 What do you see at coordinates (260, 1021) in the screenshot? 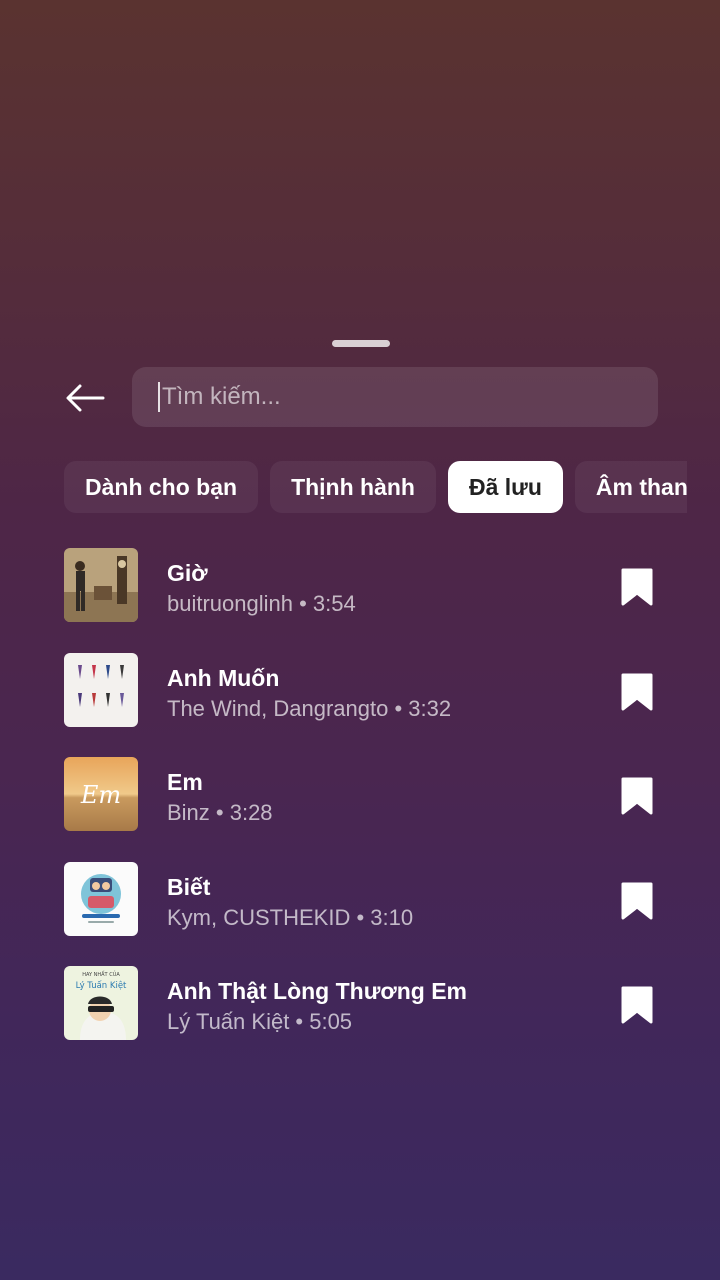
I see `track-artist-duration: Lý Tuấn Kiệt • 5:05` at bounding box center [260, 1021].